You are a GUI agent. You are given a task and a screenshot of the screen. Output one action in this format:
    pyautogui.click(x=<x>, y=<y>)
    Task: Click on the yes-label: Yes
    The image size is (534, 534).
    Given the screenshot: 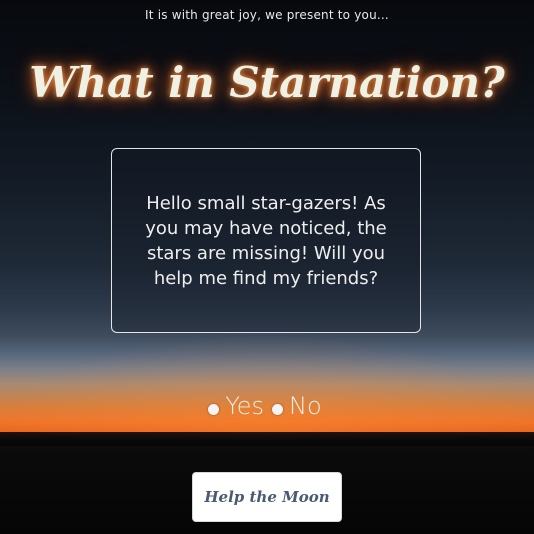 What is the action you would take?
    pyautogui.click(x=245, y=406)
    